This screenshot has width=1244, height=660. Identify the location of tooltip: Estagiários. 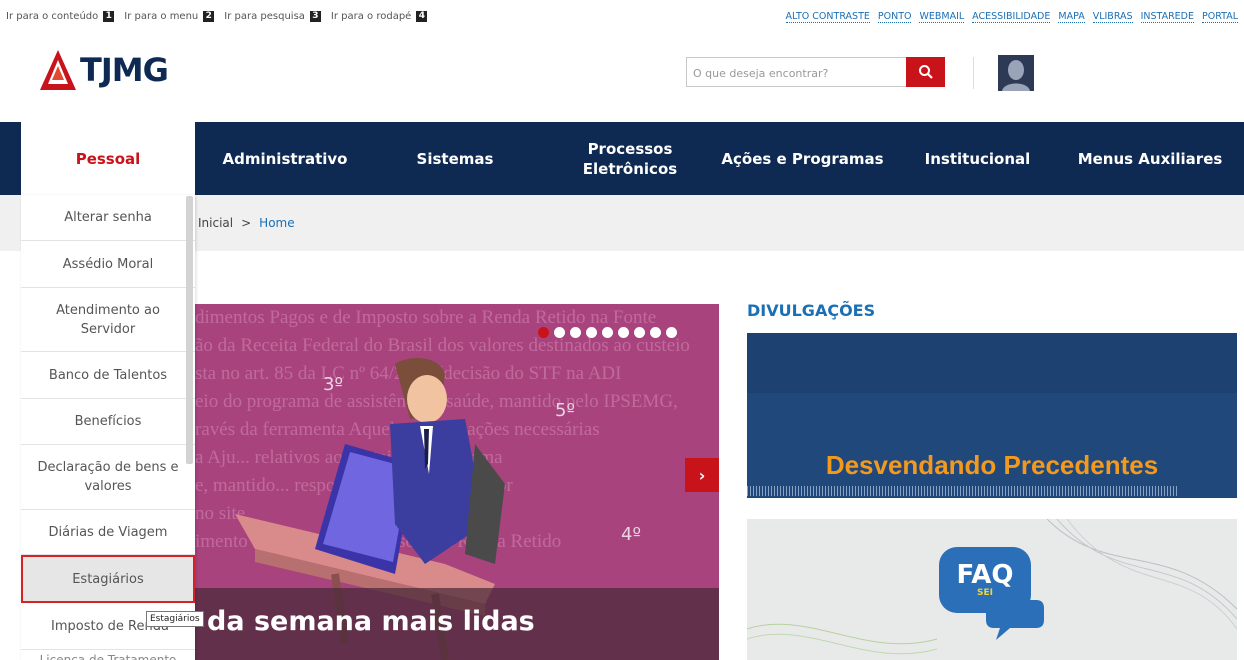
(175, 619).